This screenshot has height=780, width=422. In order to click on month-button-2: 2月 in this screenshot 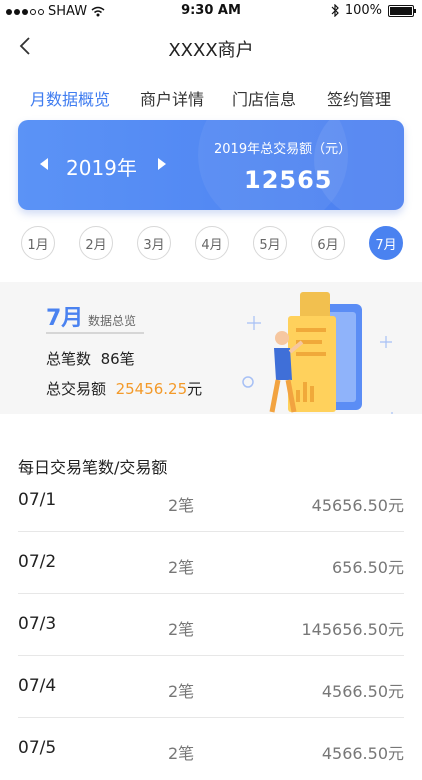, I will do `click(96, 243)`.